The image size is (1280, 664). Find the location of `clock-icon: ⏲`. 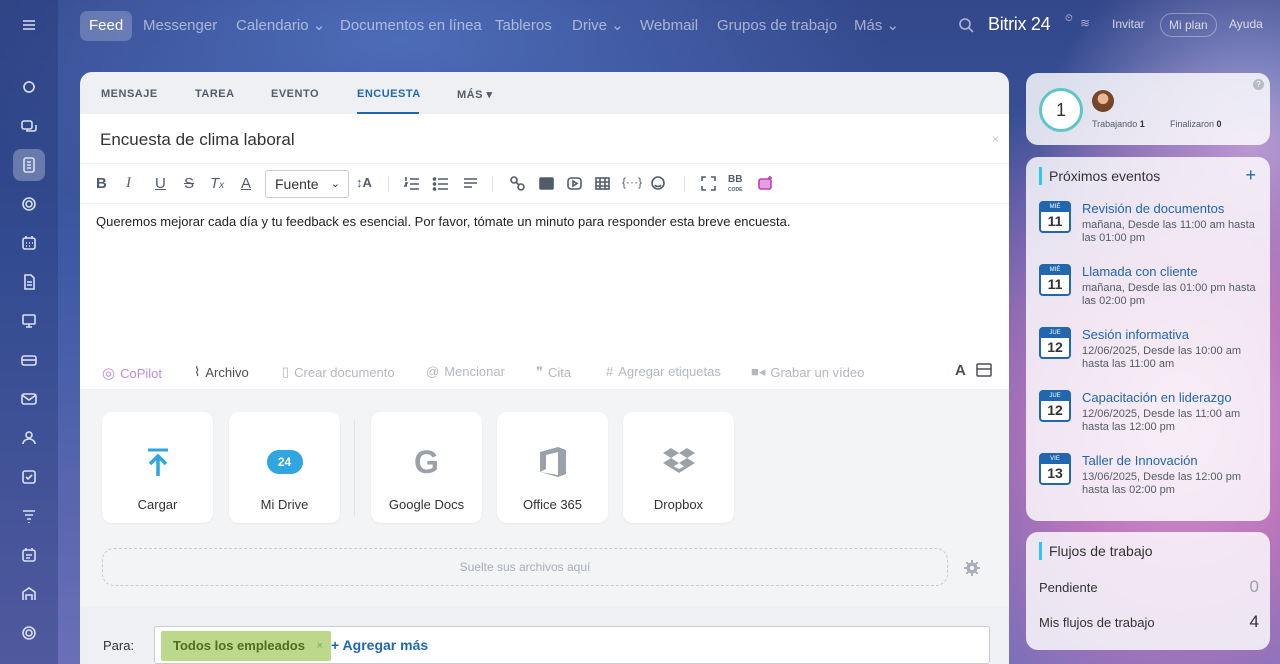

clock-icon: ⏲ is located at coordinates (1069, 18).